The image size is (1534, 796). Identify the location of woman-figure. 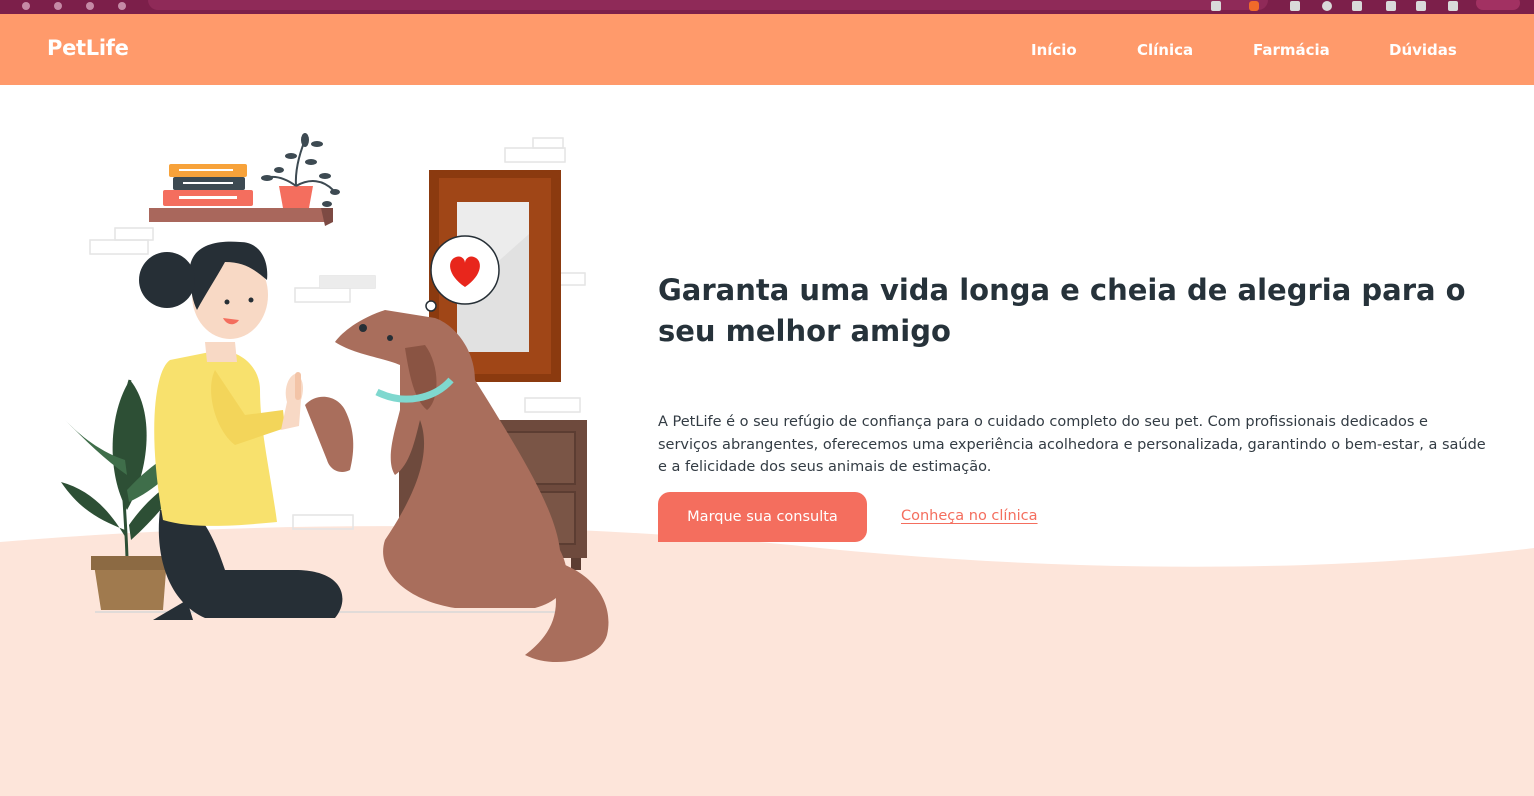
(241, 430).